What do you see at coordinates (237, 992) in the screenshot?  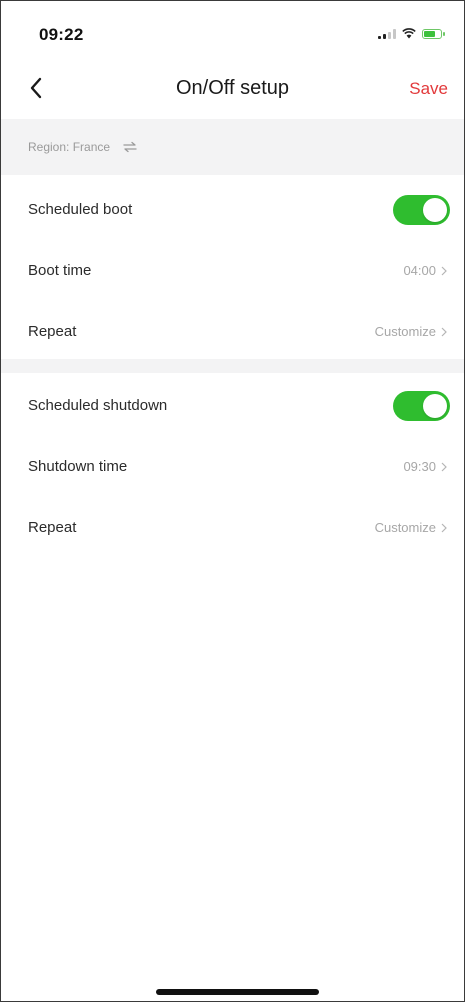 I see `home-indicator` at bounding box center [237, 992].